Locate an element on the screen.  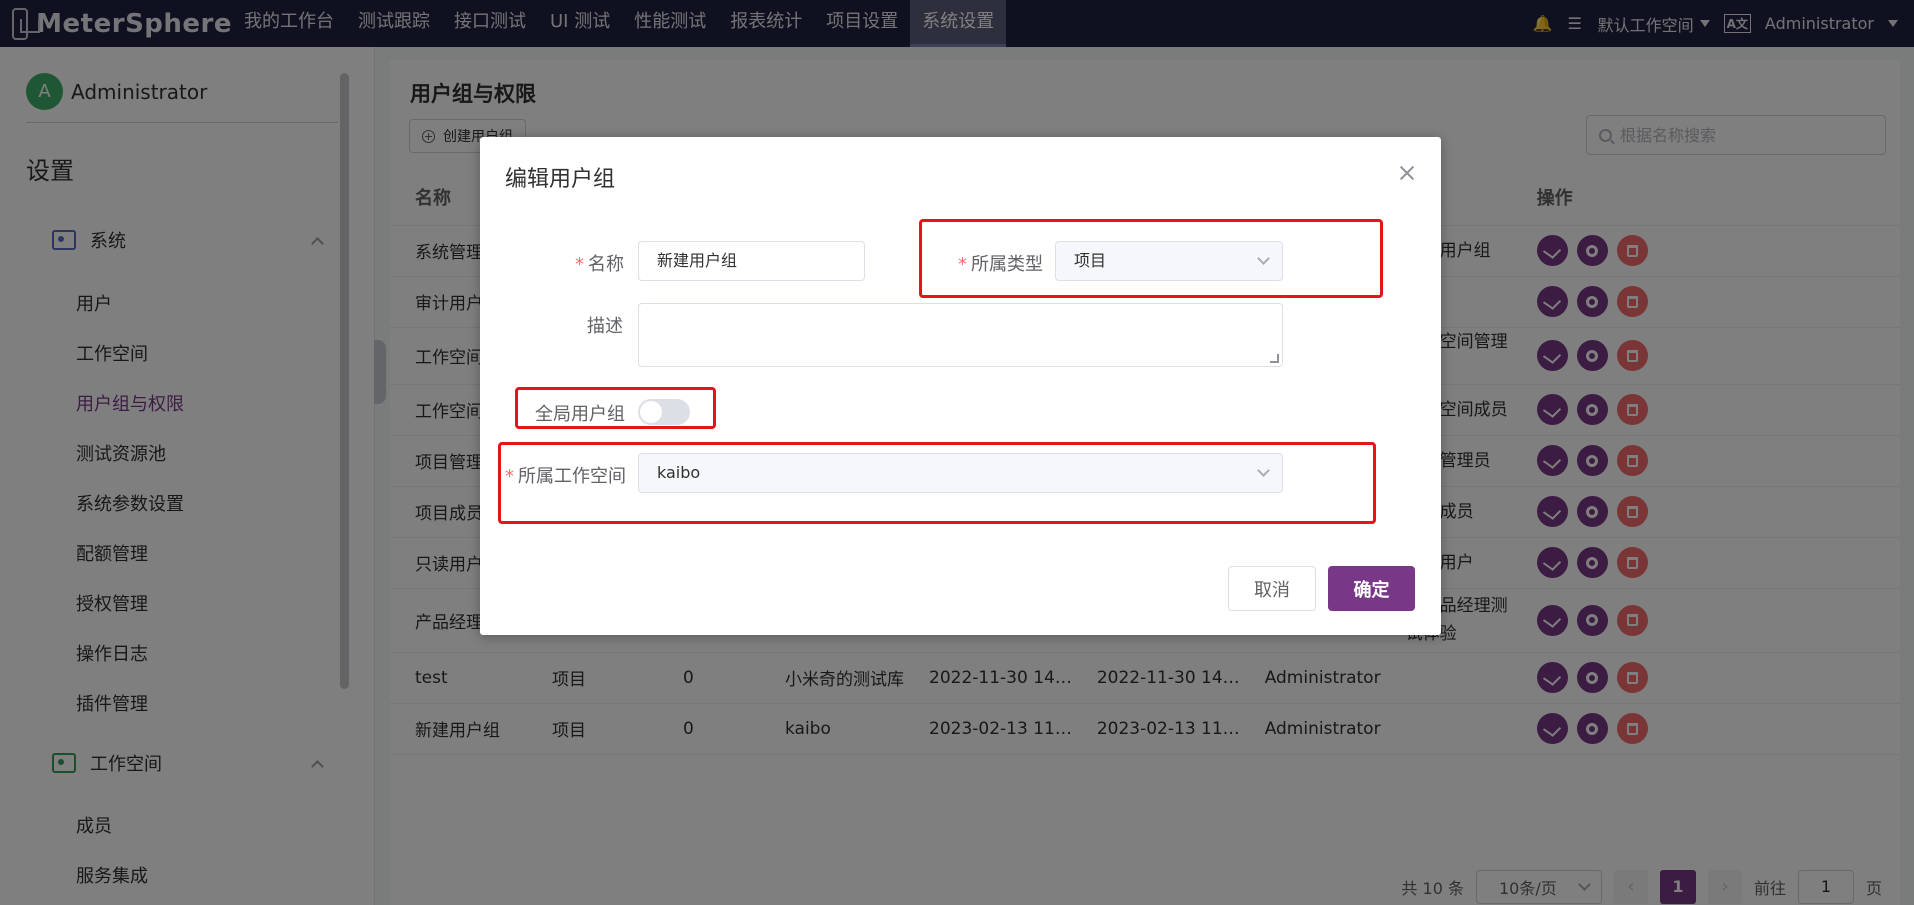
highlight-box-global is located at coordinates (615, 408).